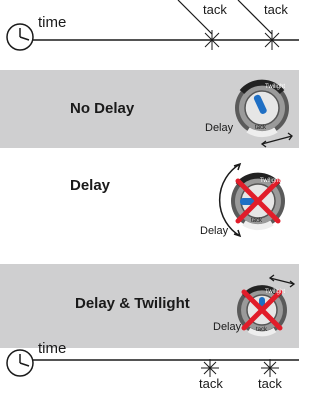  Describe the element at coordinates (282, 281) in the screenshot. I see `rotate-arrow-icon` at that location.